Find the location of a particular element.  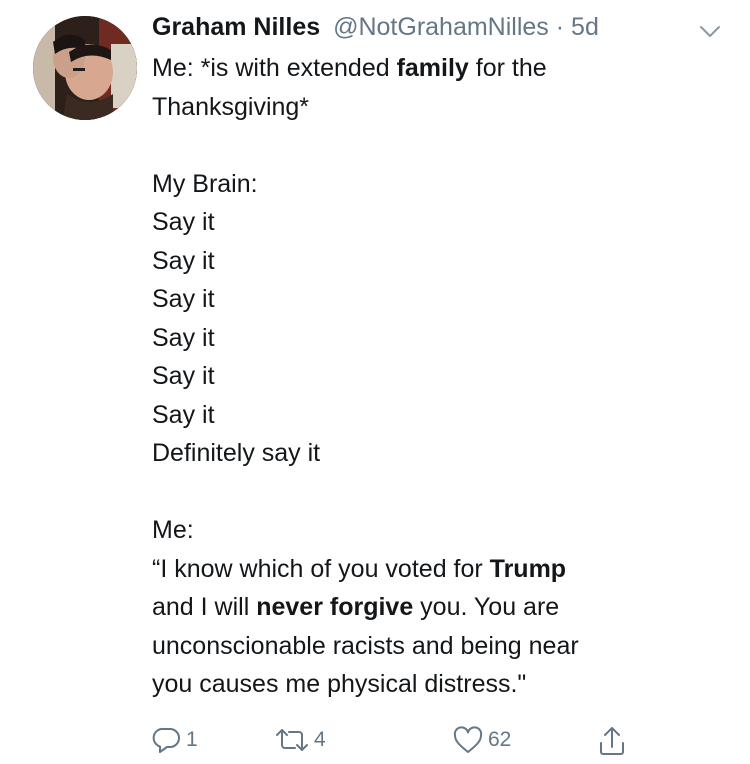

tweet-header: Graham Nilles @NotGrahamNilles · 5d is located at coordinates (375, 27).